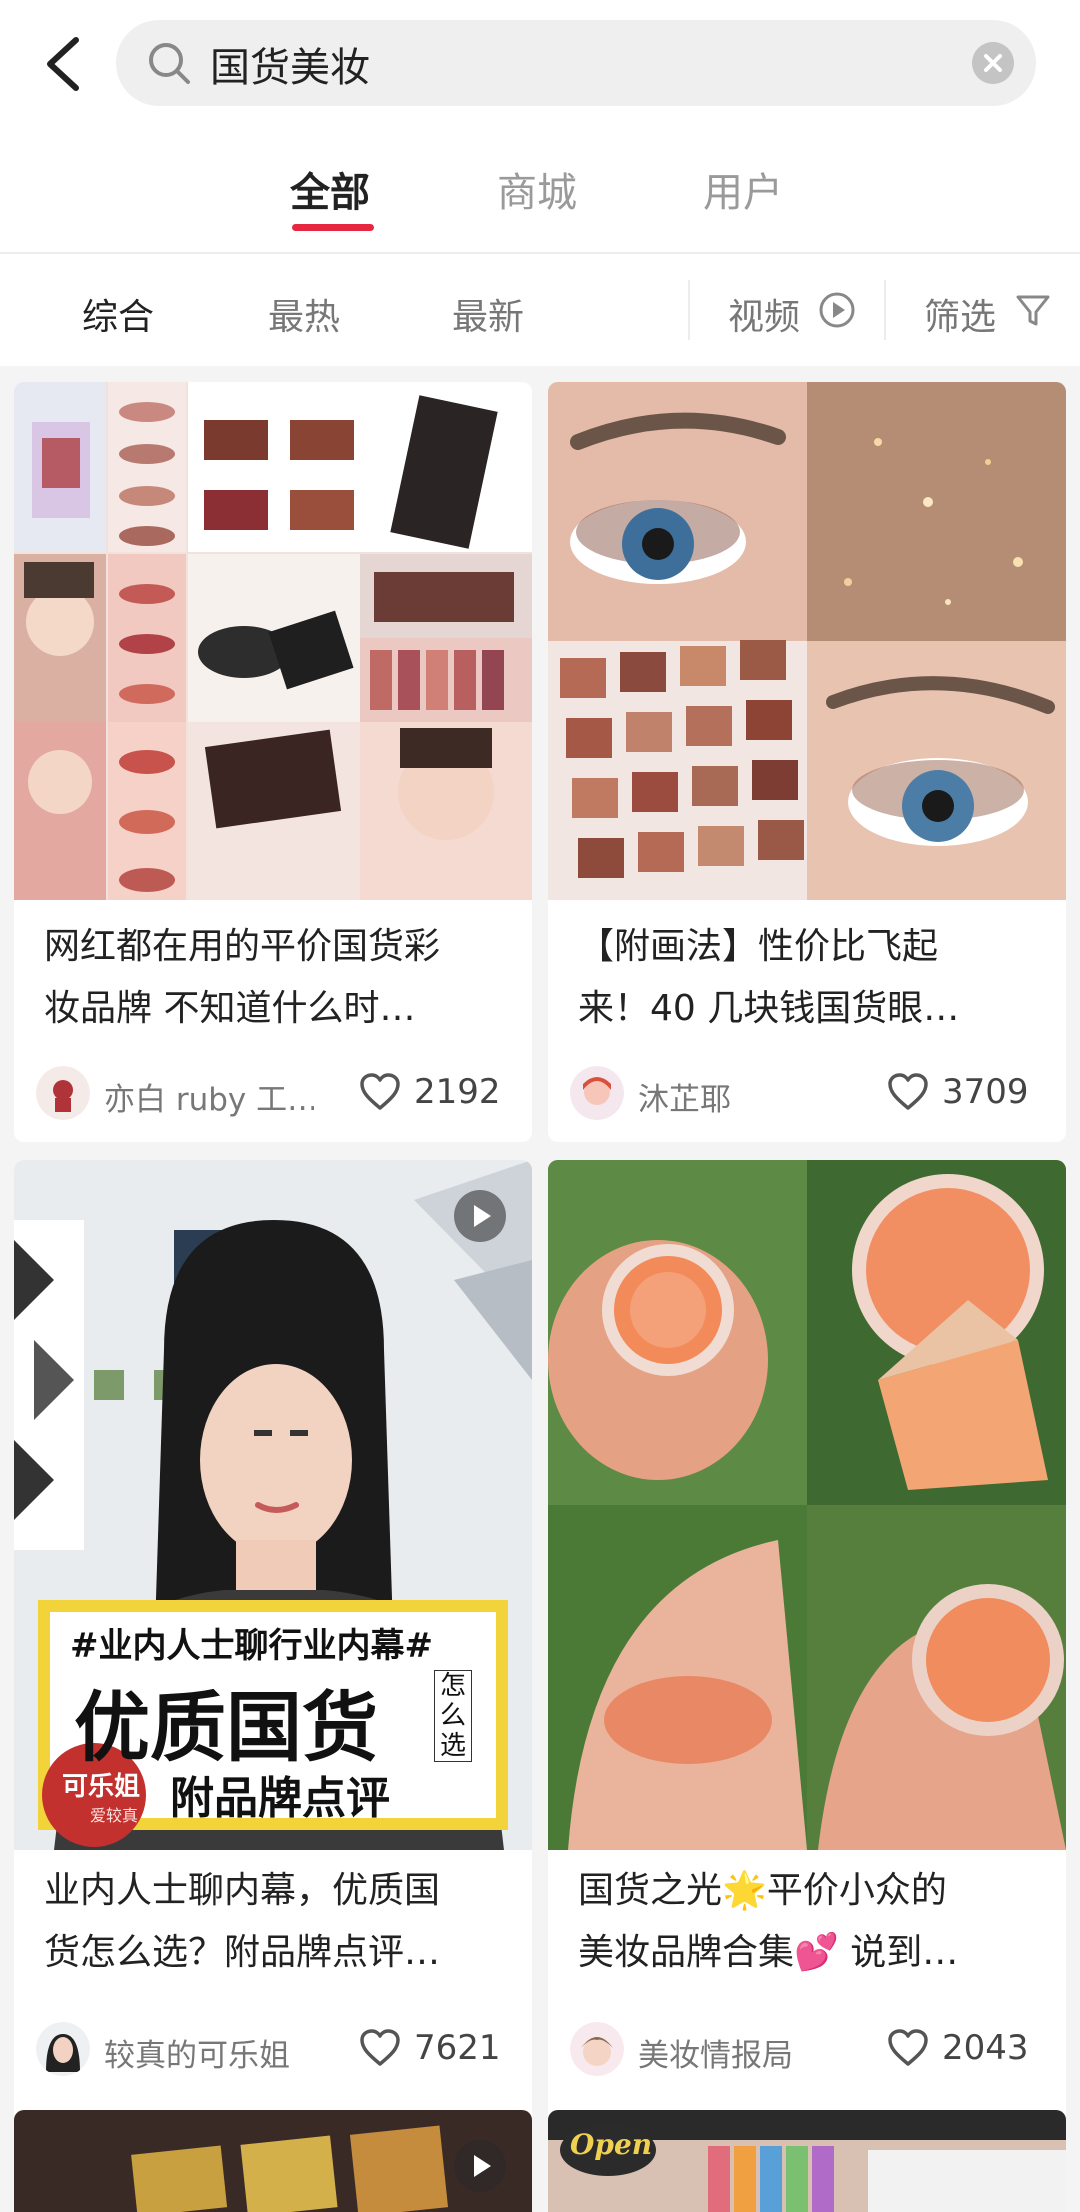  Describe the element at coordinates (273, 1505) in the screenshot. I see `cover-image: #业内人士聊行业内幕# 优质国货 怎么选 附品牌点评 可乐姐 爱较真` at that location.